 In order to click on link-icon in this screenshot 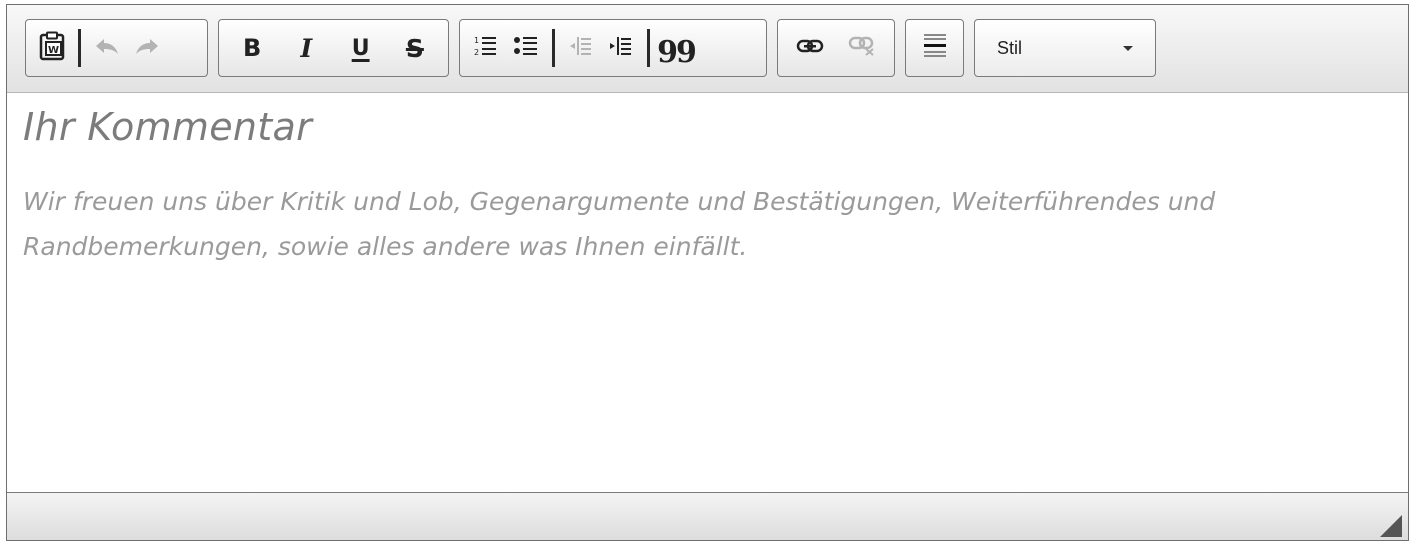, I will do `click(810, 48)`.